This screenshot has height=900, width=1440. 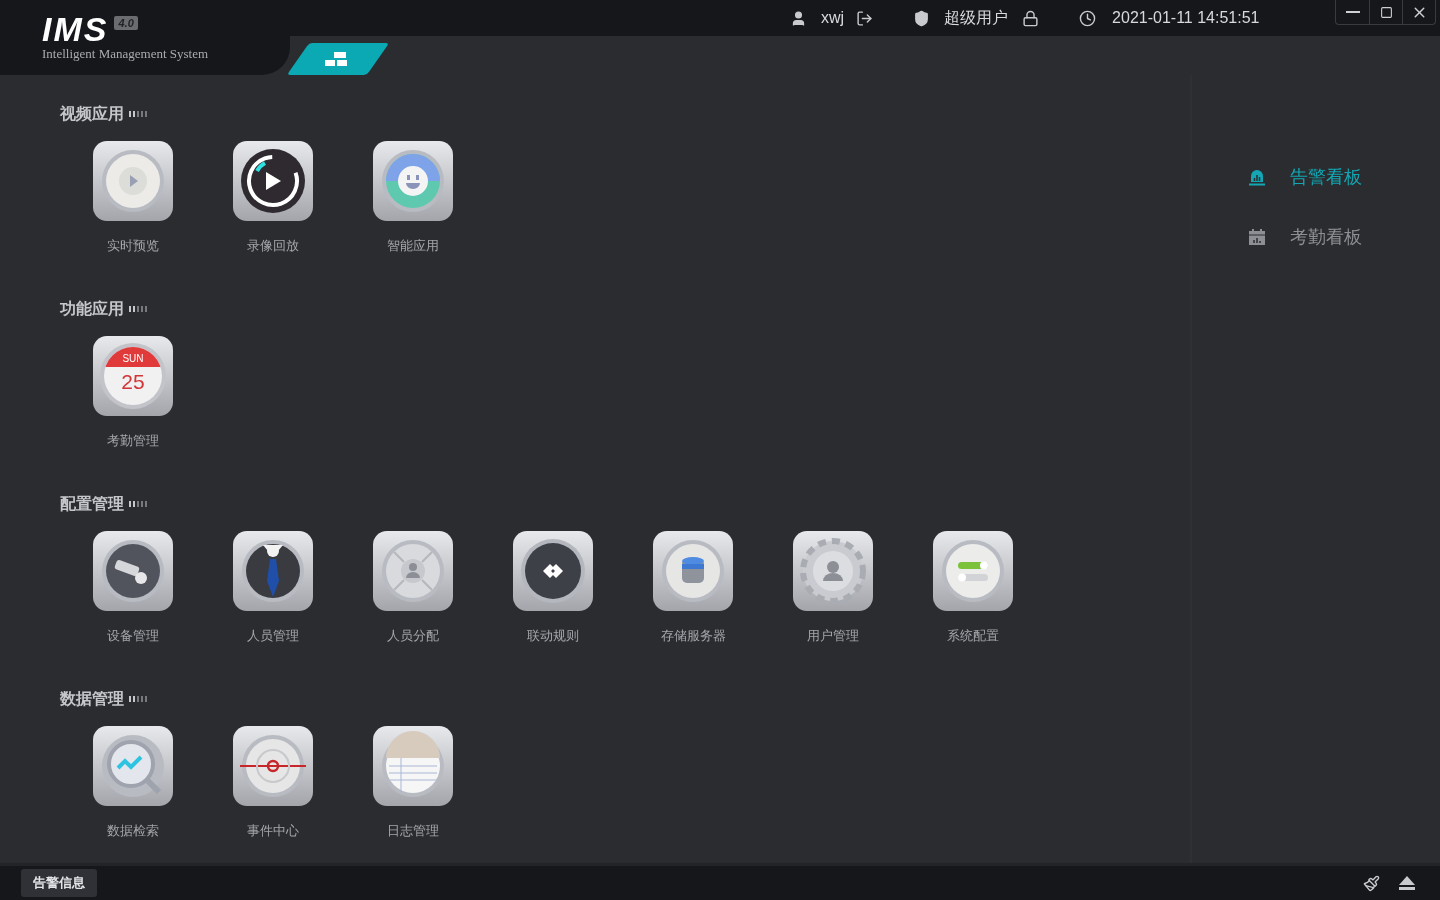 I want to click on section-title: 功能应用, so click(x=92, y=308).